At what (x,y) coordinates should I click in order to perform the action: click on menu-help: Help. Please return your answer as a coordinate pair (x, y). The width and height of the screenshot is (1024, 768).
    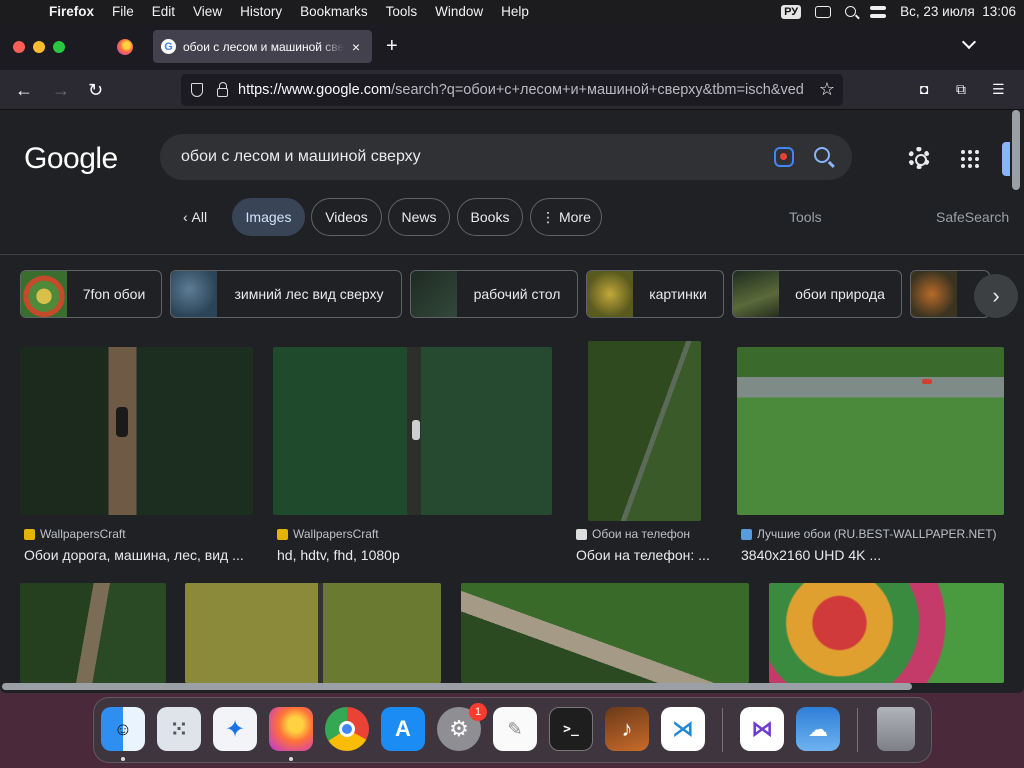
    Looking at the image, I should click on (515, 11).